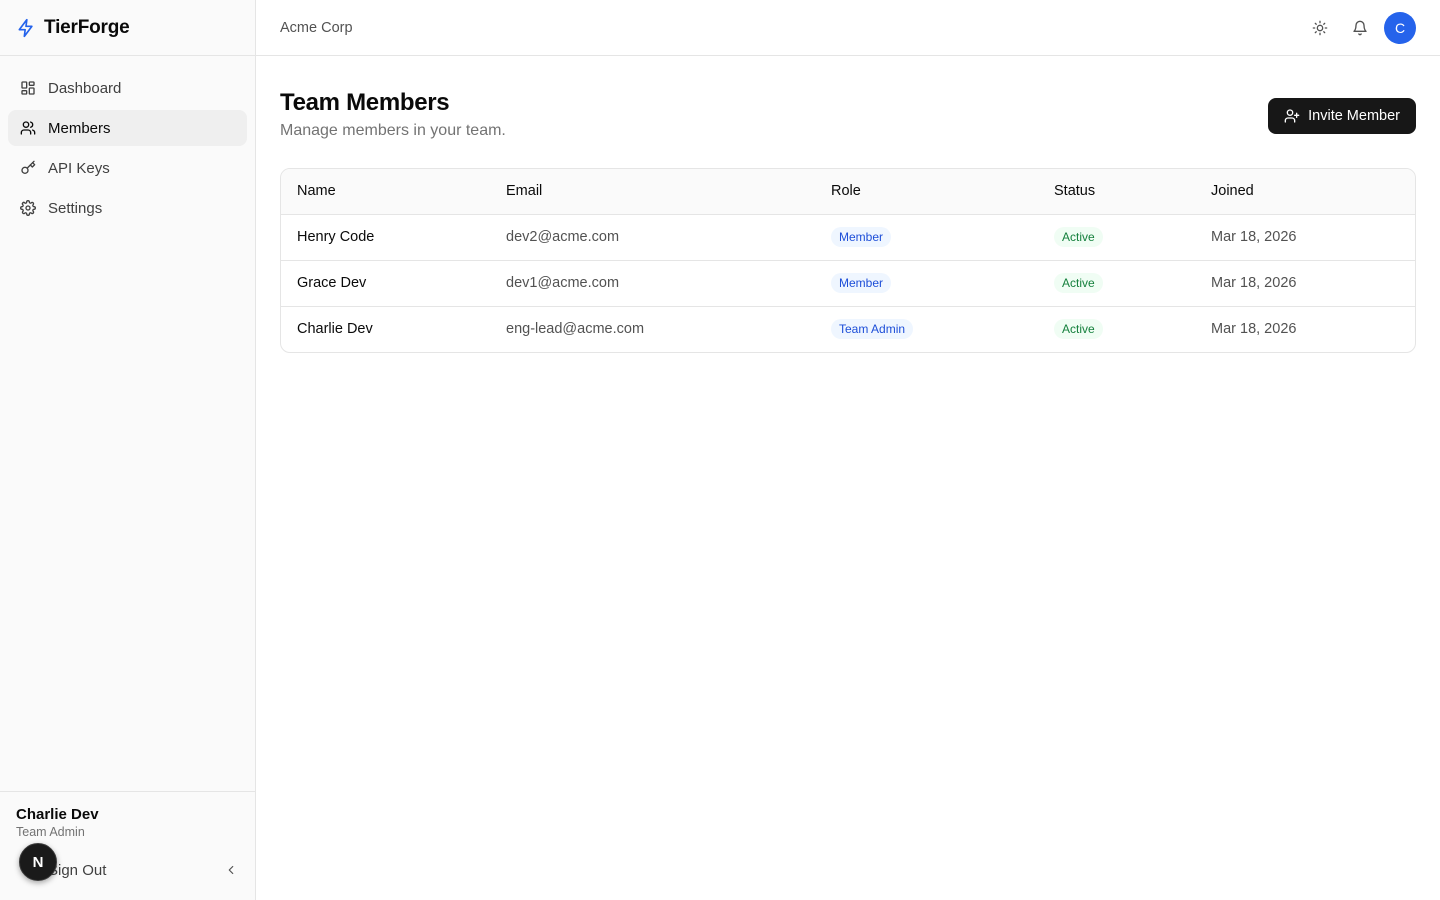  Describe the element at coordinates (127, 168) in the screenshot. I see `sidebar-item-api-keys: API Keys` at that location.